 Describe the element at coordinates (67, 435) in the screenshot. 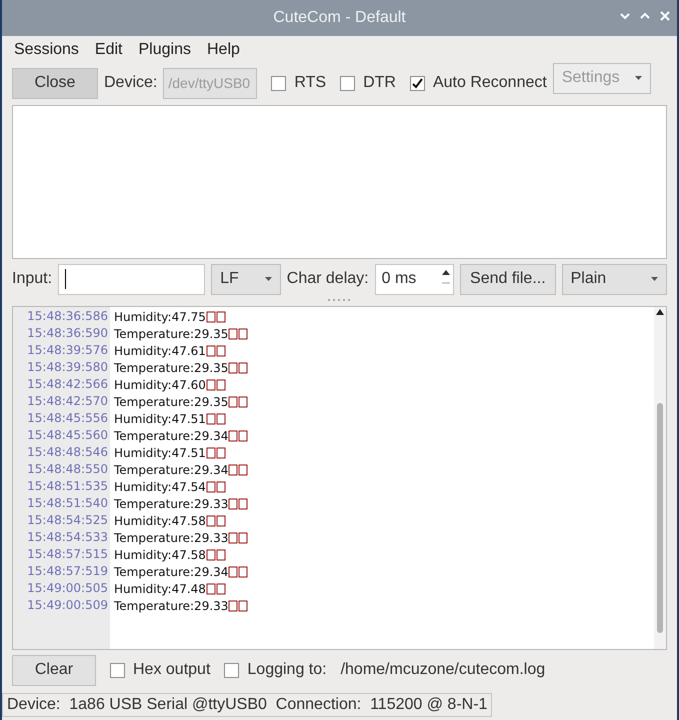

I see `timestamp: 15:48:45:560` at that location.